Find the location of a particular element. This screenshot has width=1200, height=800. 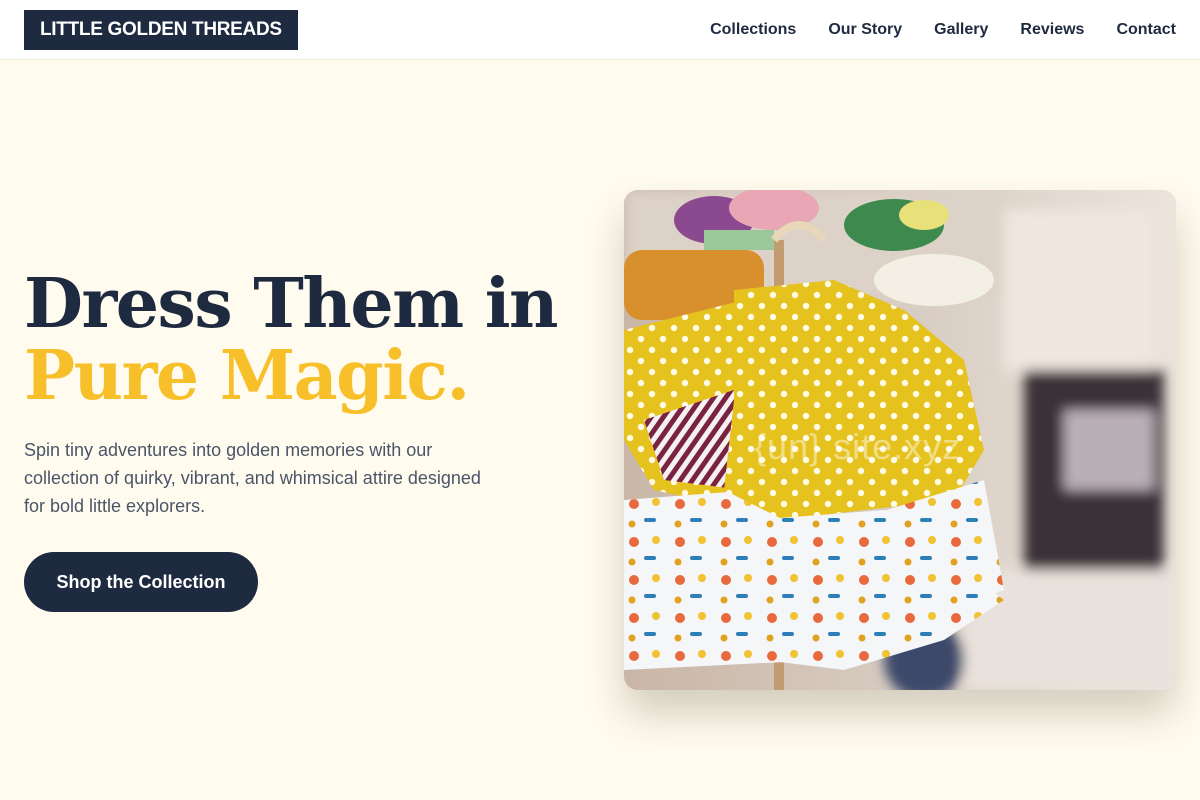

hero-title-line-2: Pure Magic. is located at coordinates (247, 376).